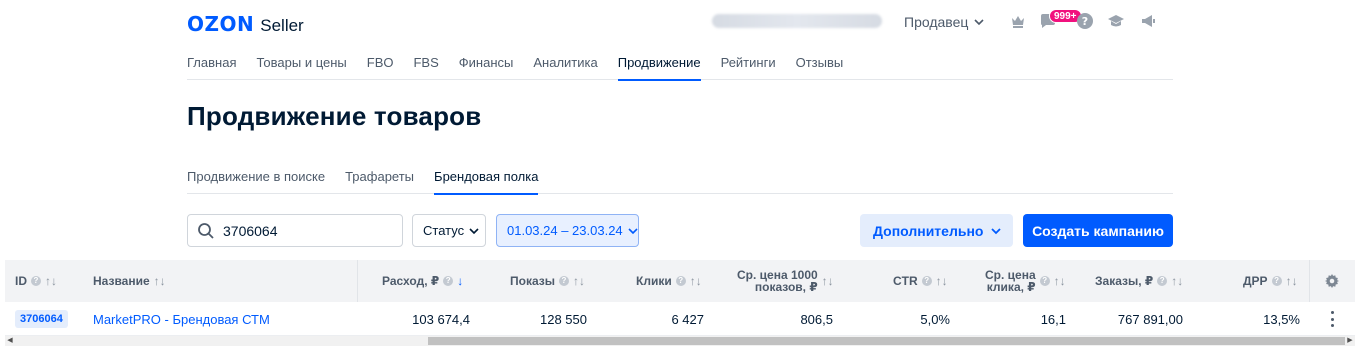 The width and height of the screenshot is (1360, 348). What do you see at coordinates (777, 281) in the screenshot?
I see `column-label: Ср. цена 1000 показов, ₽` at bounding box center [777, 281].